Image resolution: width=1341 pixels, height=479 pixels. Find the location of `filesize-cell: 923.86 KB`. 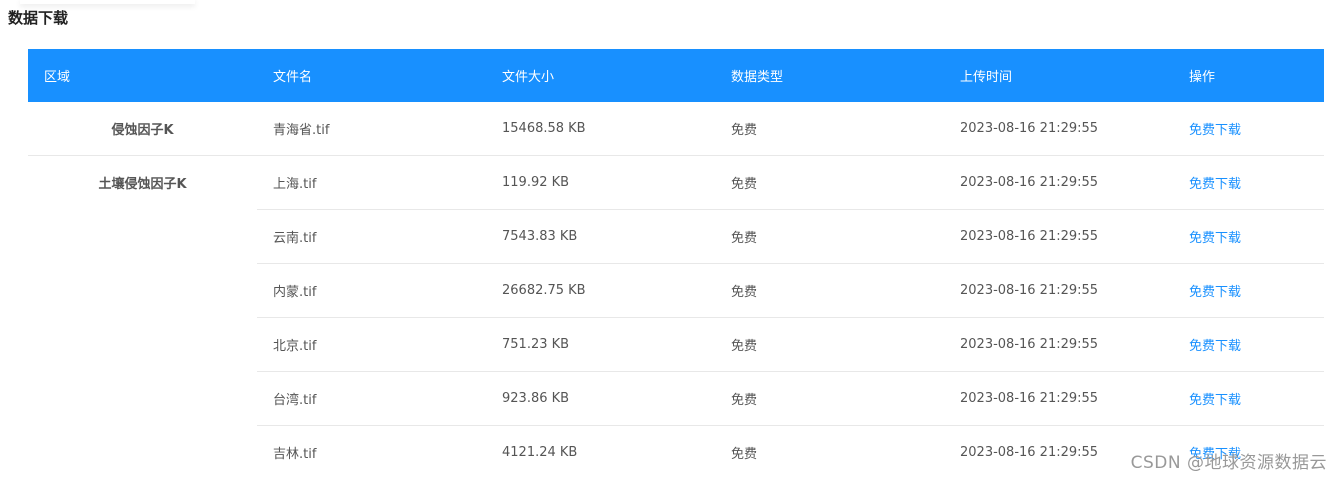

filesize-cell: 923.86 KB is located at coordinates (536, 398).